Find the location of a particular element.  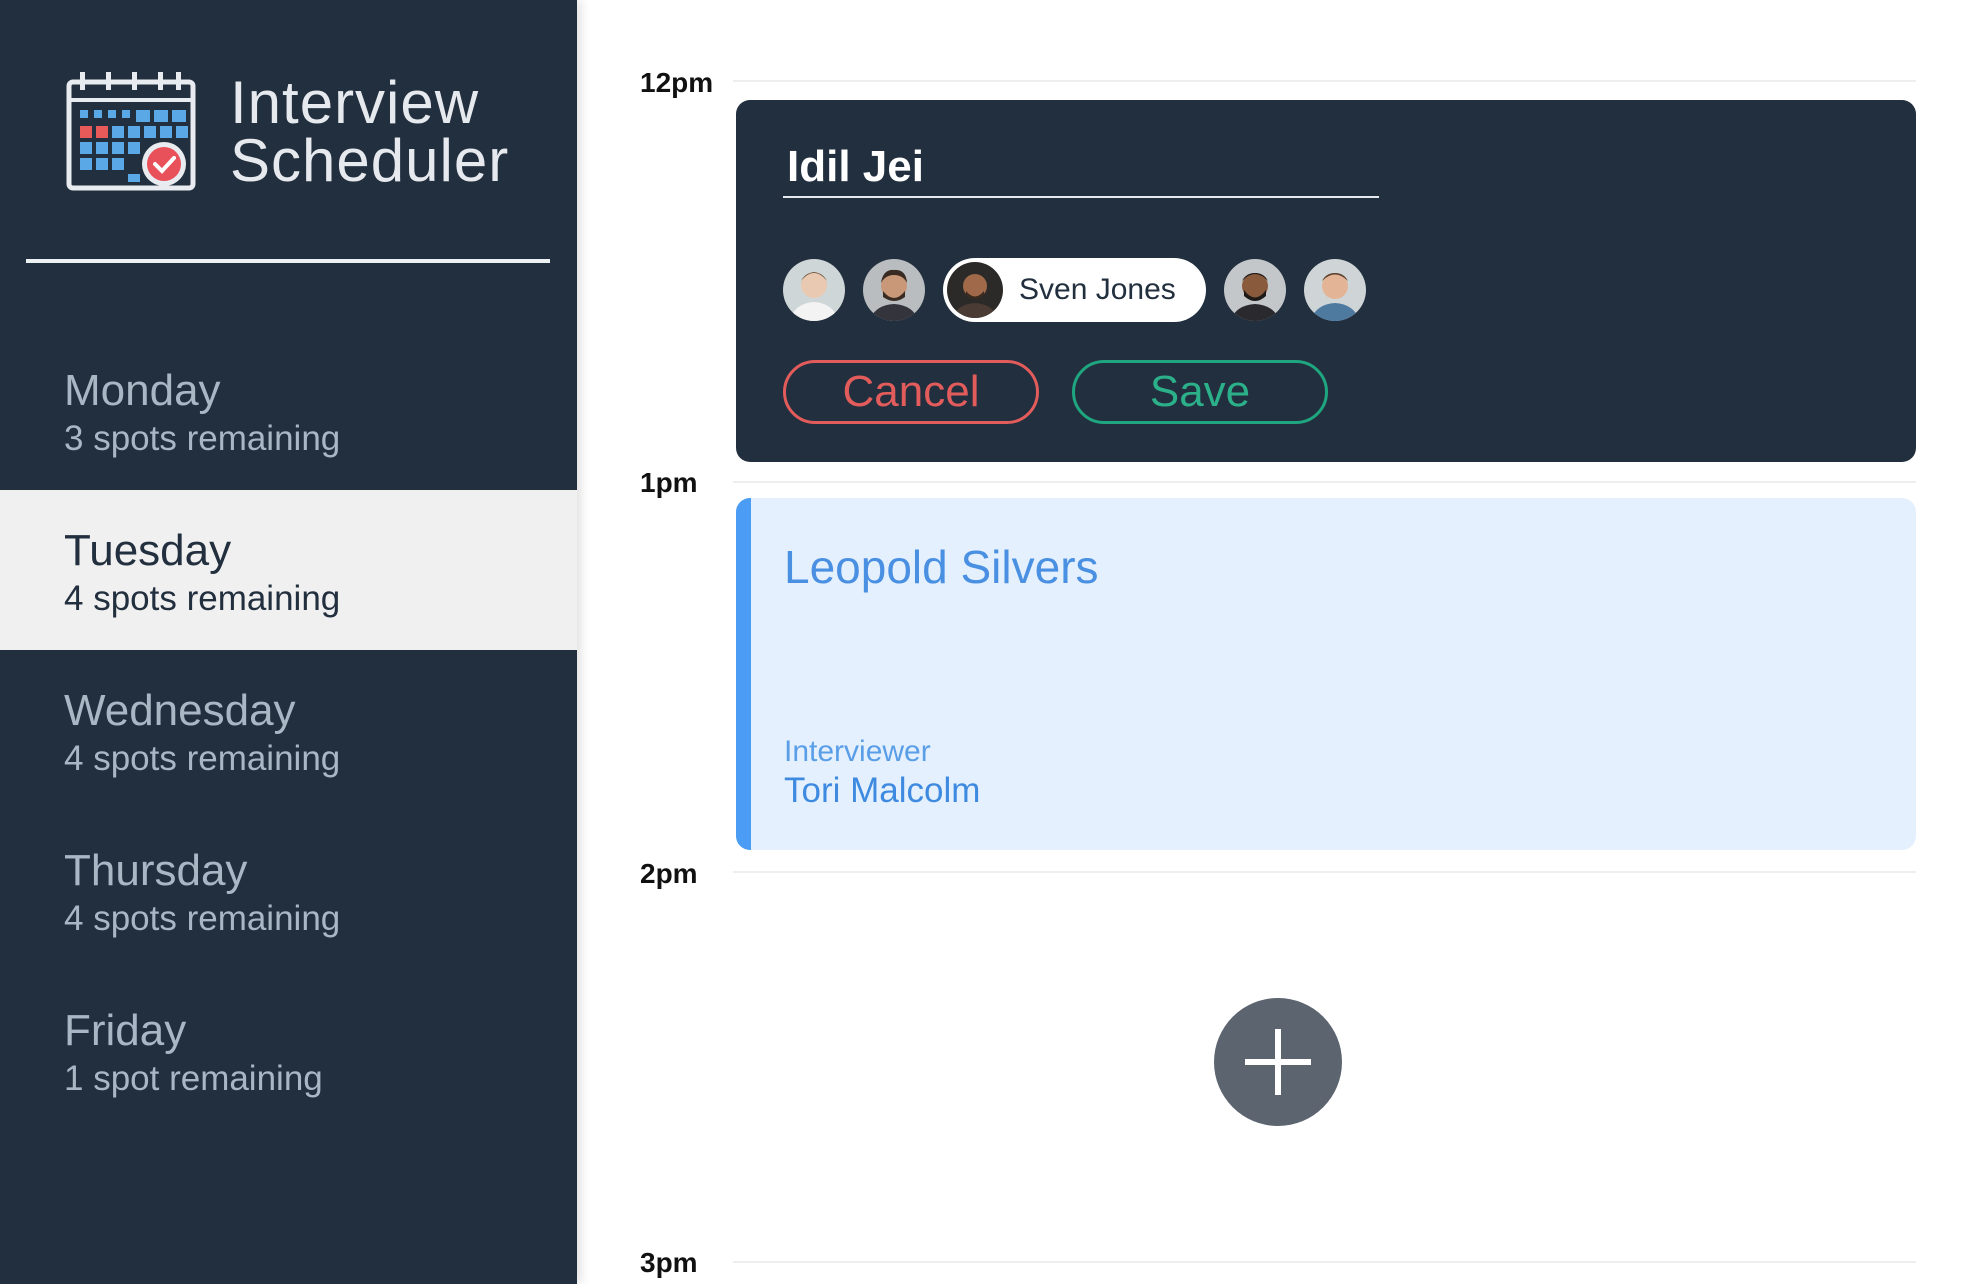

cancel-button: Cancel is located at coordinates (911, 392).